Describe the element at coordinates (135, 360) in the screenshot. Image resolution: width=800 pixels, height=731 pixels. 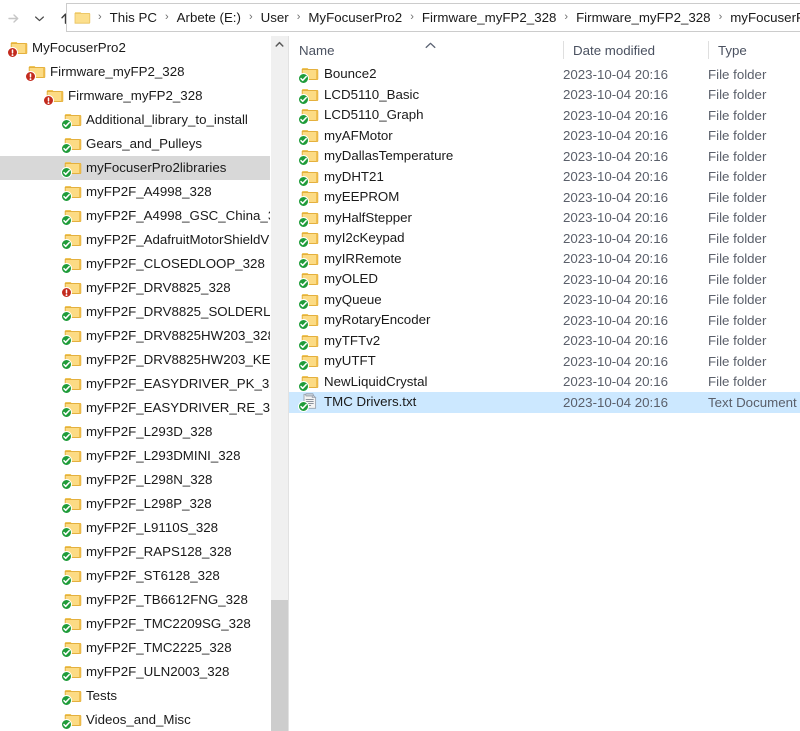
I see `sidebar-item-myfp2f-drv8825hw203-keypad-328: myFP2F_DRV8825HW203_KEYPAD_328` at that location.